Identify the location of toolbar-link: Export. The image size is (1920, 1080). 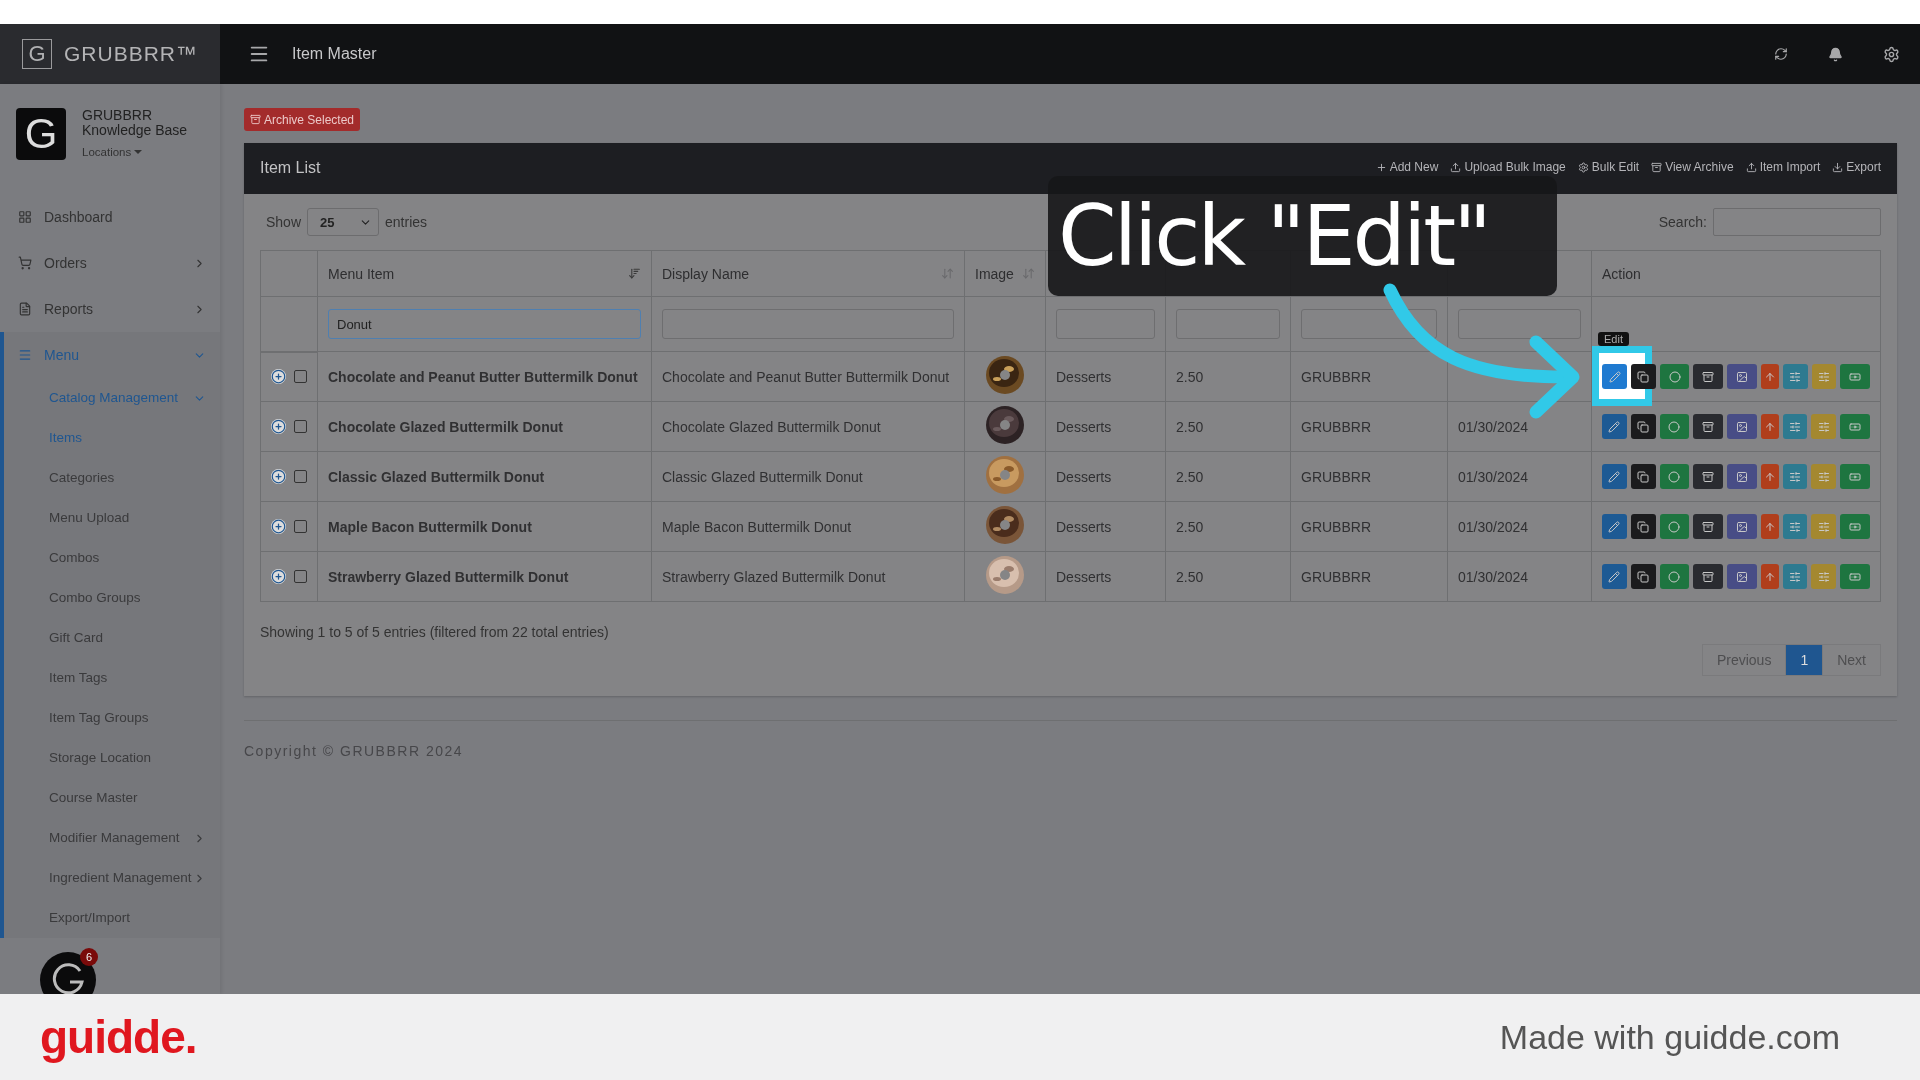
(1856, 167).